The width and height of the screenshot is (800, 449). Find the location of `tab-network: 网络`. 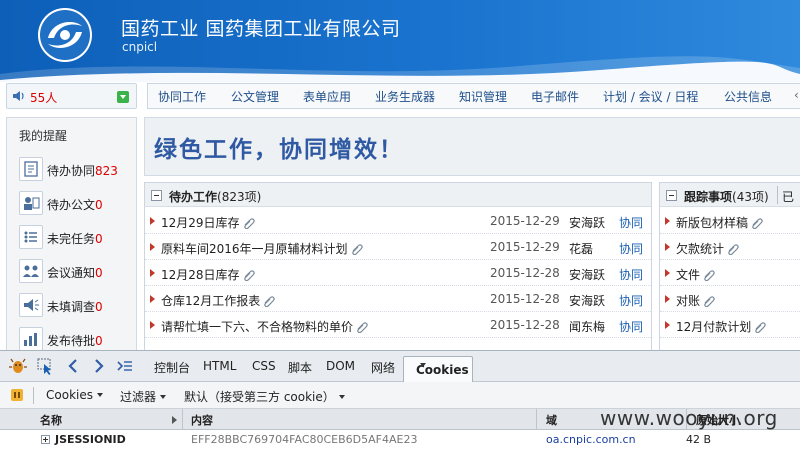

tab-network: 网络 is located at coordinates (383, 367).